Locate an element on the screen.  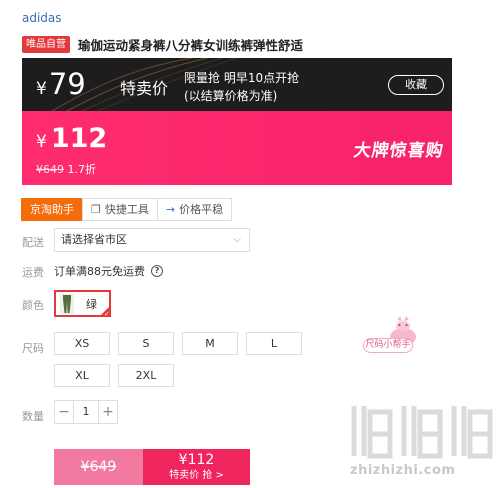
check-icon: ✓ is located at coordinates (107, 314).